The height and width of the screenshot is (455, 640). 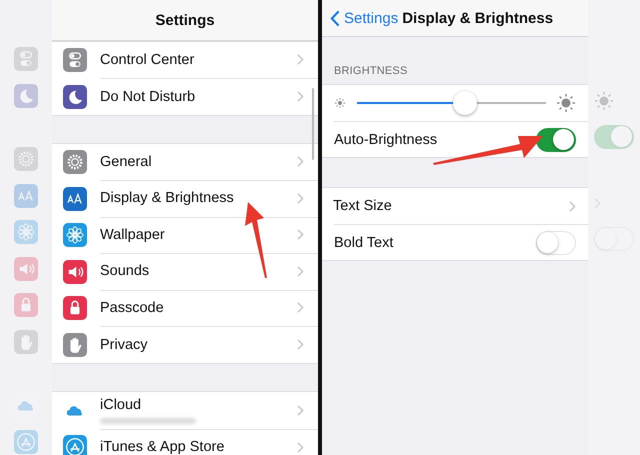 What do you see at coordinates (185, 20) in the screenshot?
I see `screen-title: Settings` at bounding box center [185, 20].